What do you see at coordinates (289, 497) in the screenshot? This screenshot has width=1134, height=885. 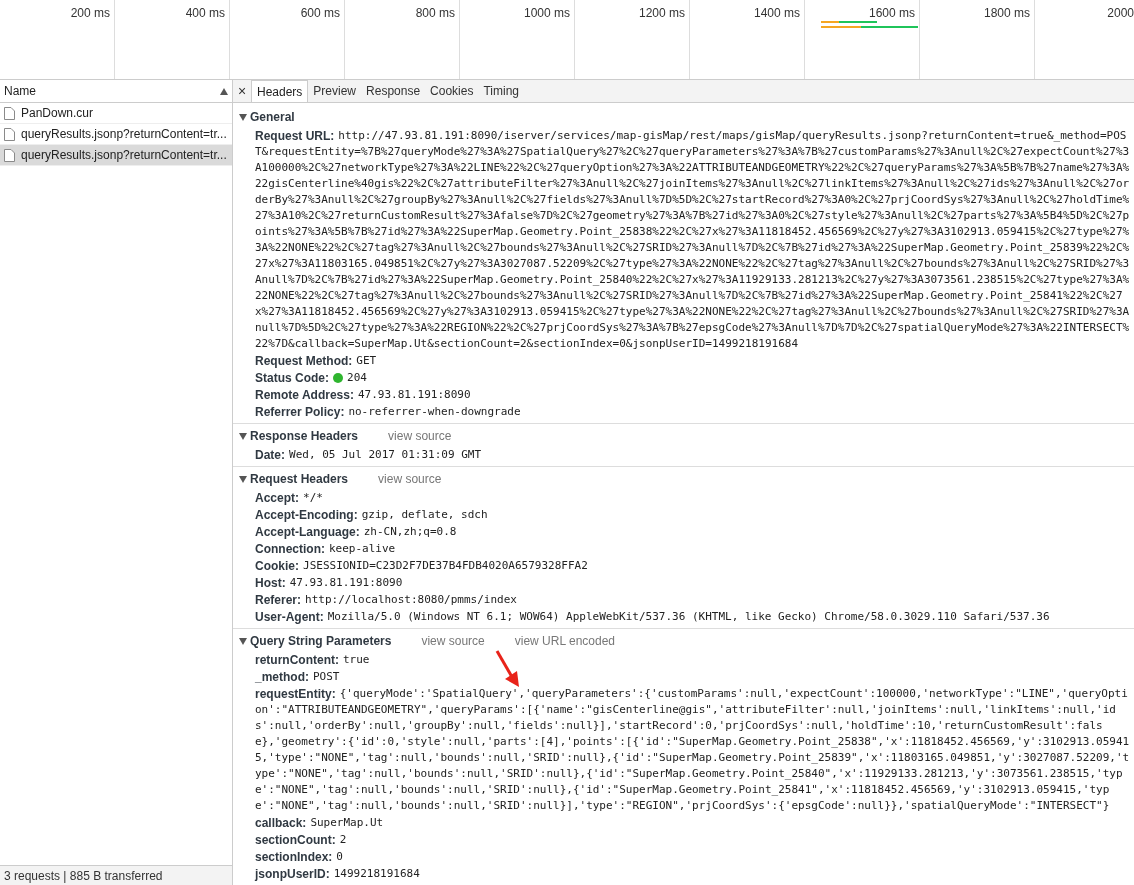 I see `header-row-text: Accept: */*` at bounding box center [289, 497].